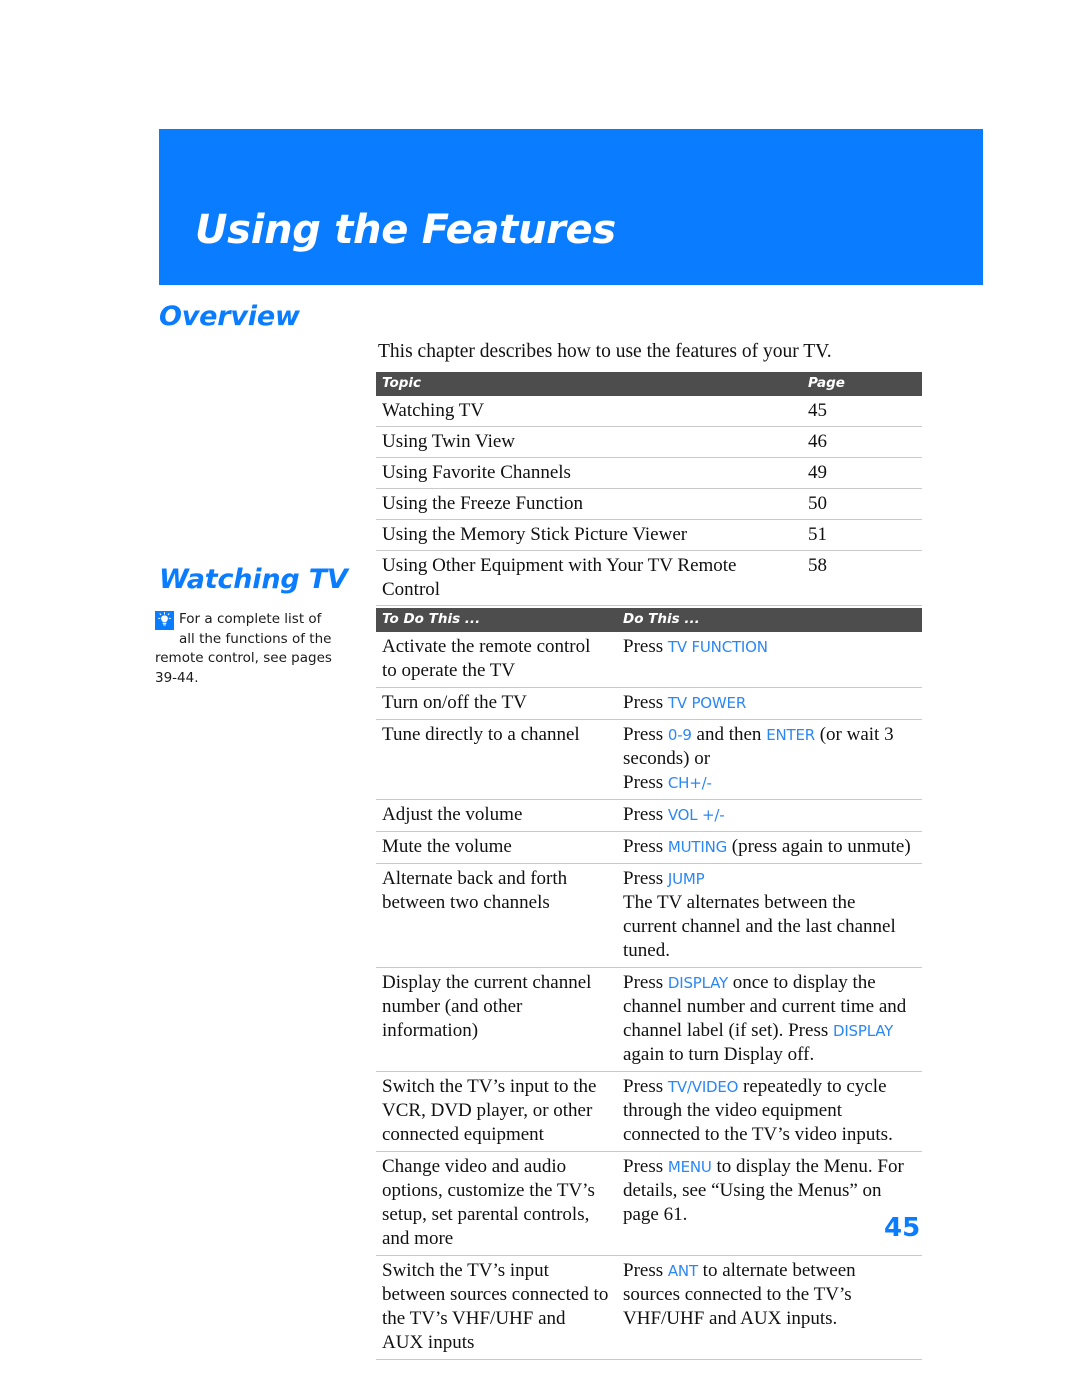 The image size is (1080, 1397). Describe the element at coordinates (589, 473) in the screenshot. I see `cell-topic: Using Favorite Channels` at that location.